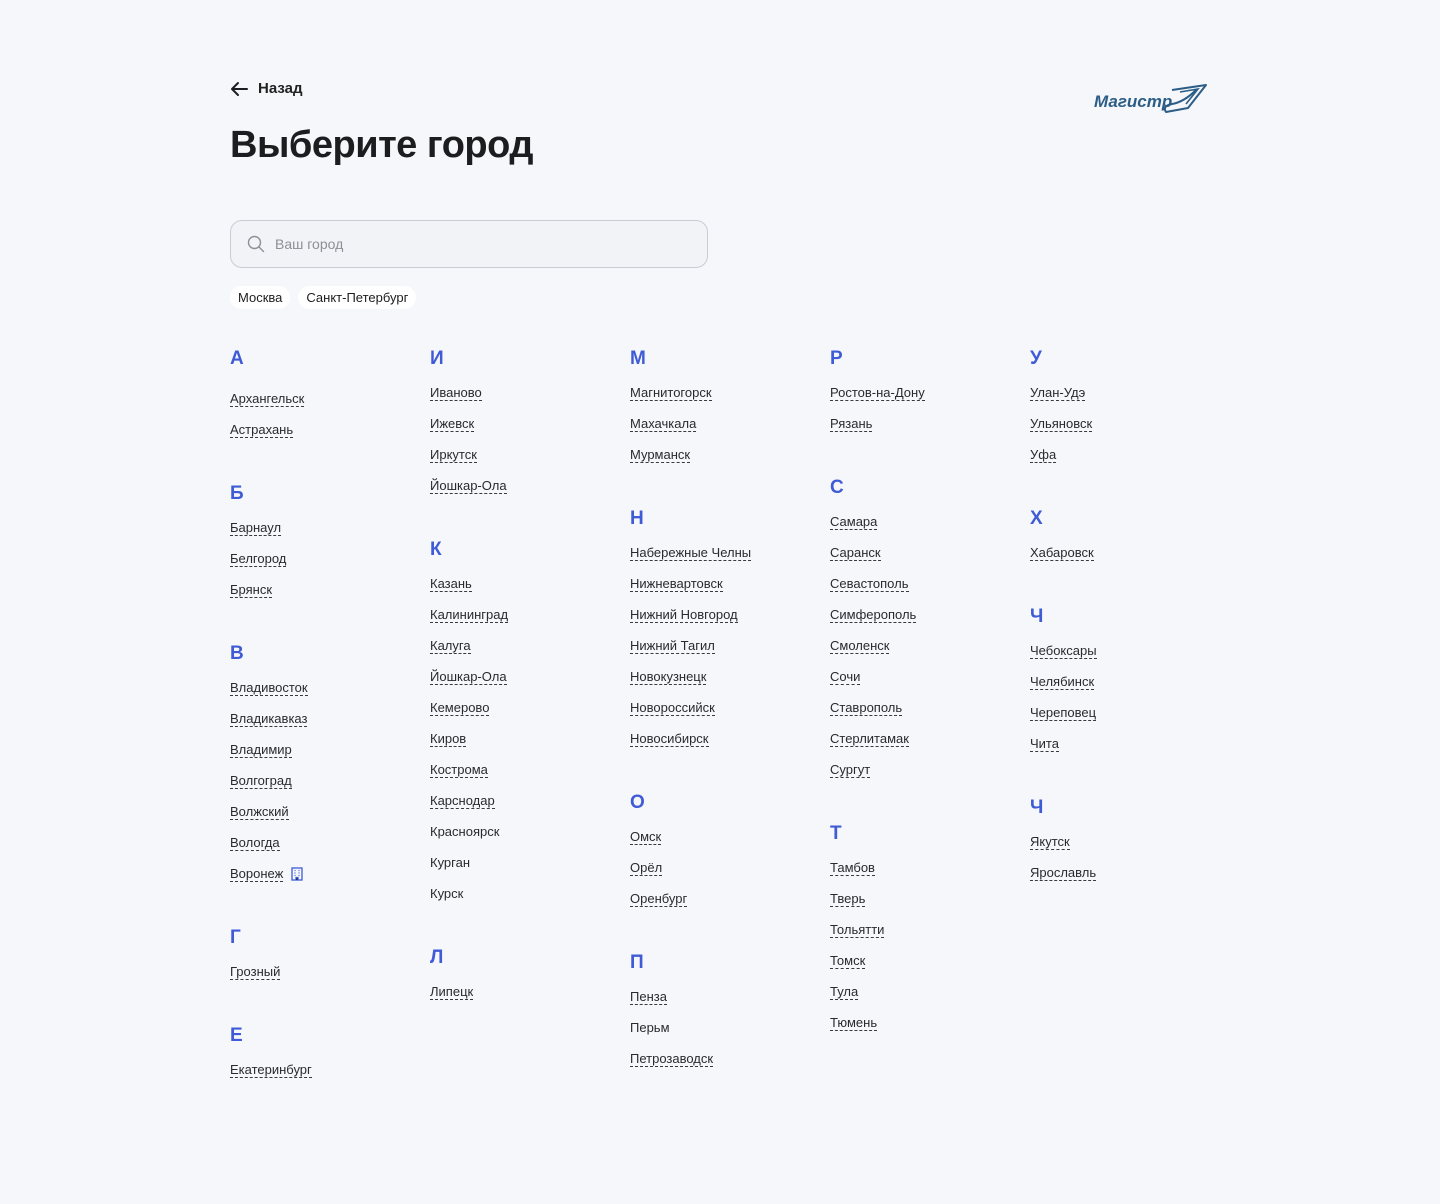 The height and width of the screenshot is (1204, 1440). I want to click on city-link: Брянск, so click(251, 590).